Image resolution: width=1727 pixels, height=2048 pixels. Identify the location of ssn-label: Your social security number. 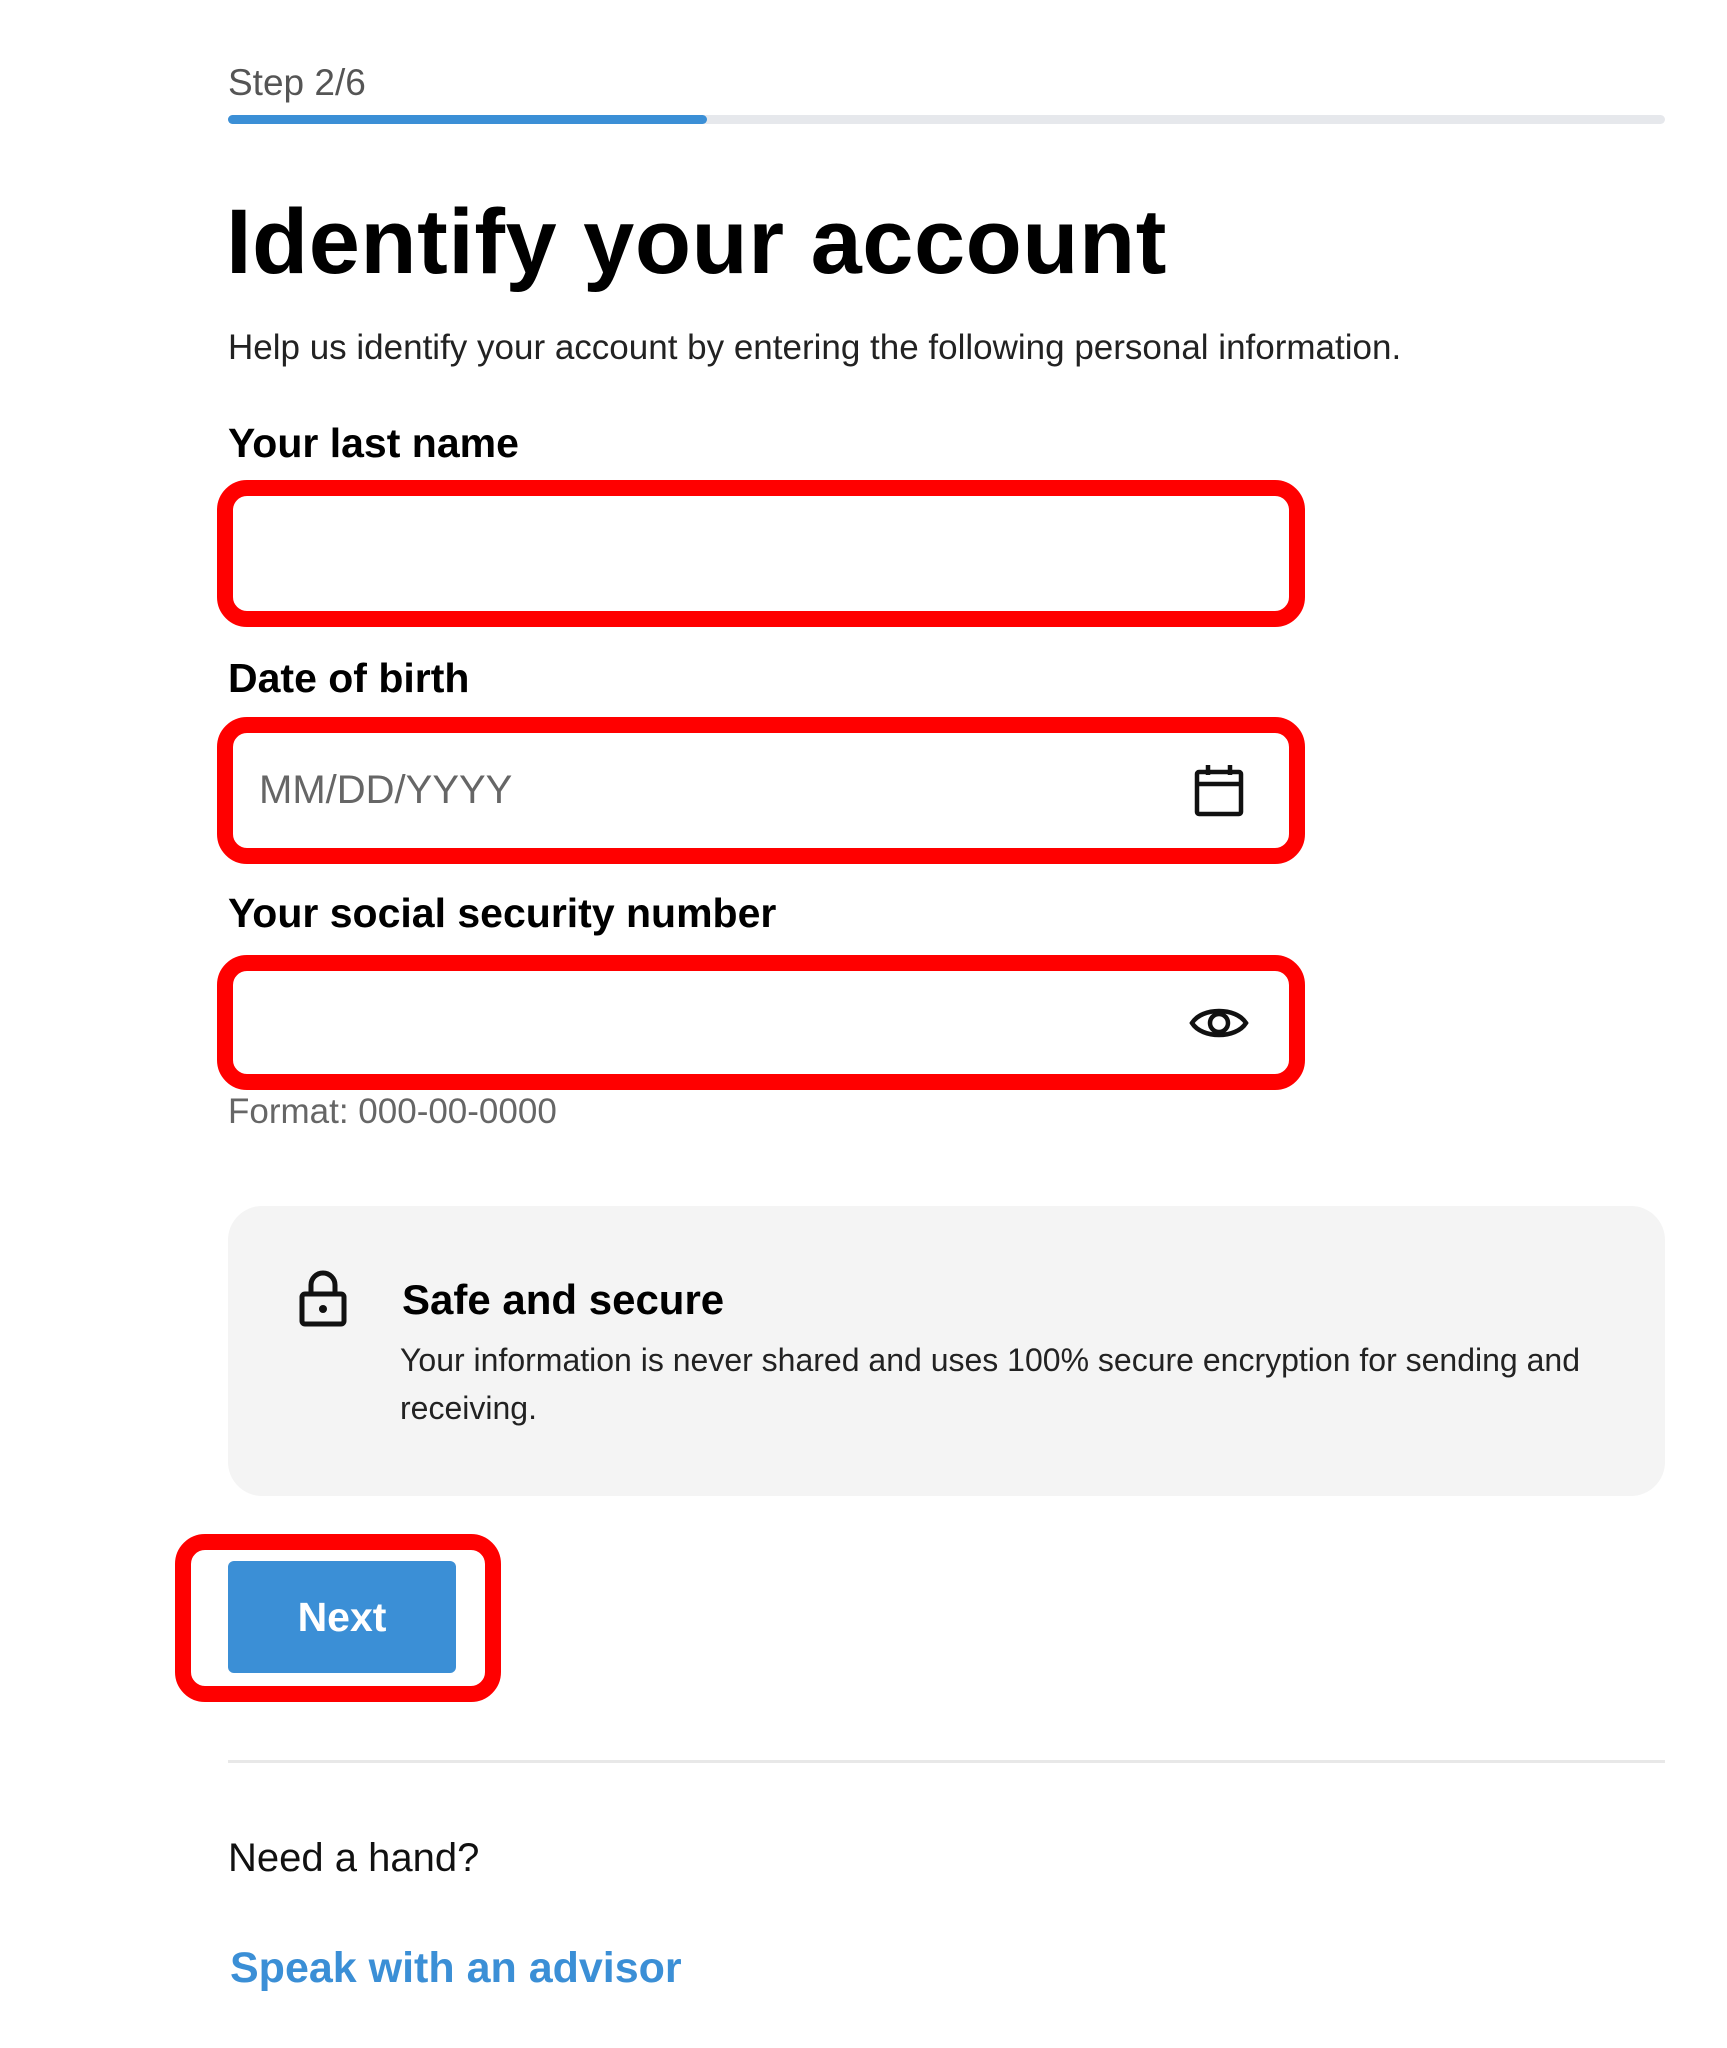
(502, 913).